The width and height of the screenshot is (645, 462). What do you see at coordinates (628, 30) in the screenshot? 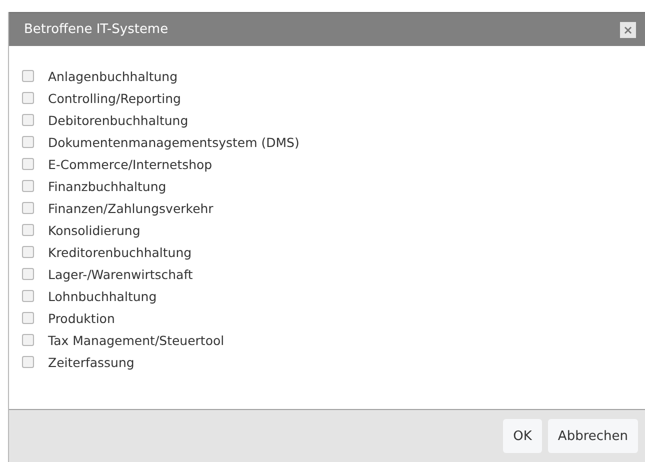
I see `close-button: ×` at bounding box center [628, 30].